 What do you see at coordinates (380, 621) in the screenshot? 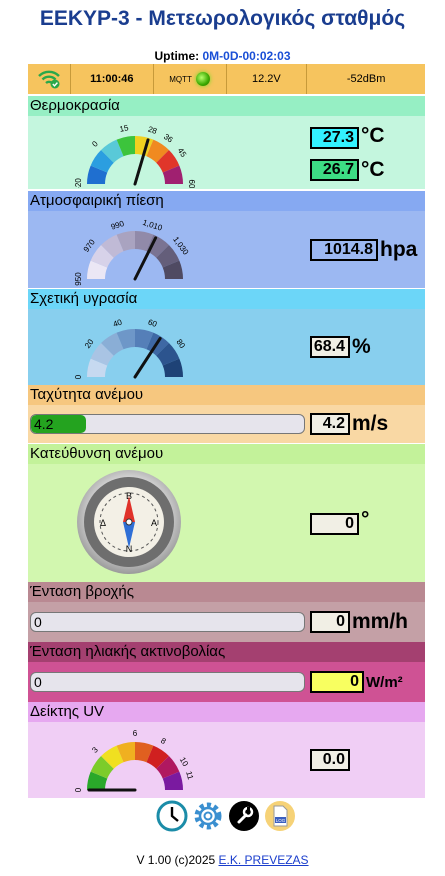
I see `rain-unit: mm/h` at bounding box center [380, 621].